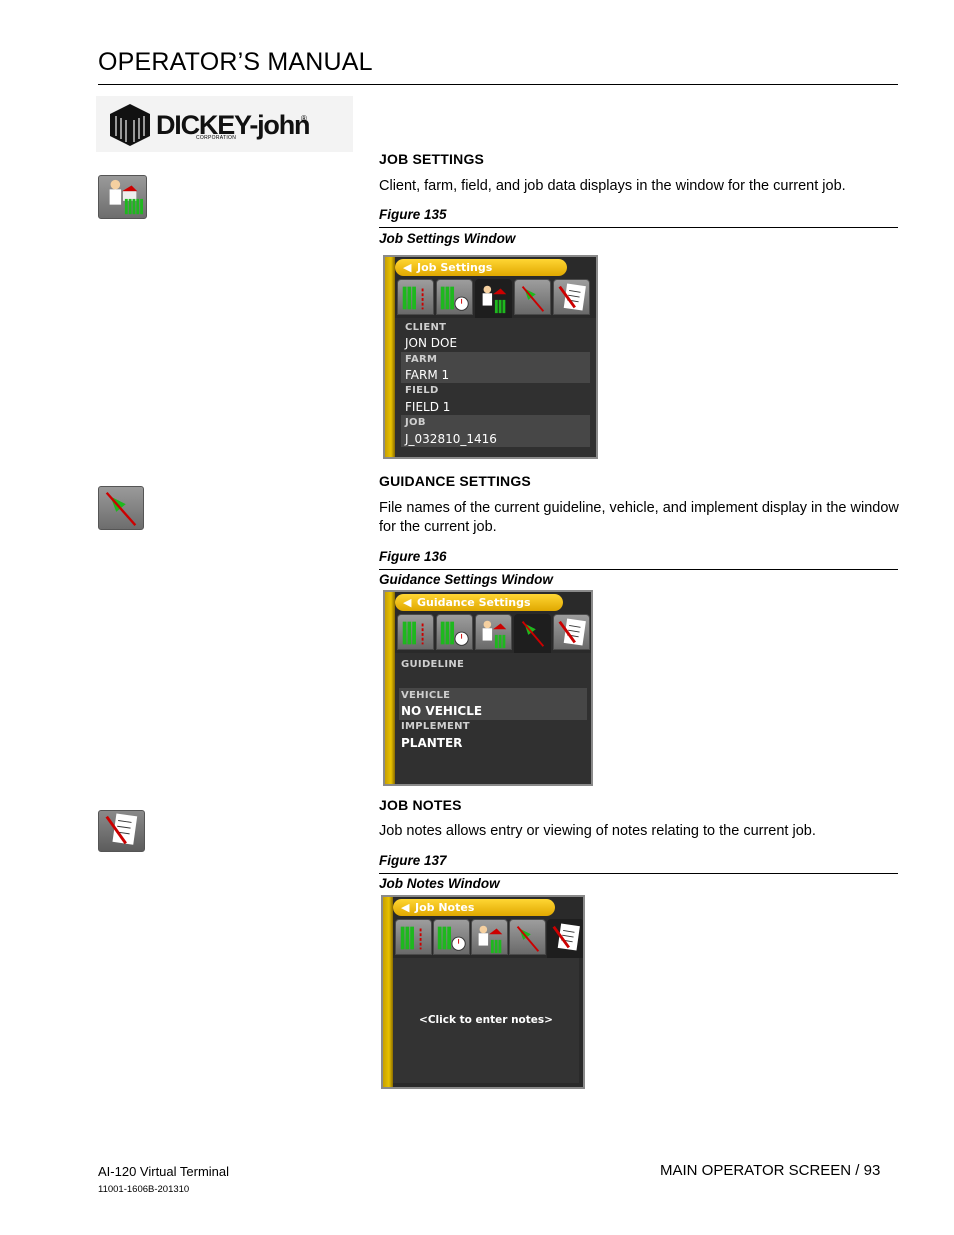 This screenshot has width=954, height=1235. I want to click on field-value: FIELD 1, so click(427, 407).